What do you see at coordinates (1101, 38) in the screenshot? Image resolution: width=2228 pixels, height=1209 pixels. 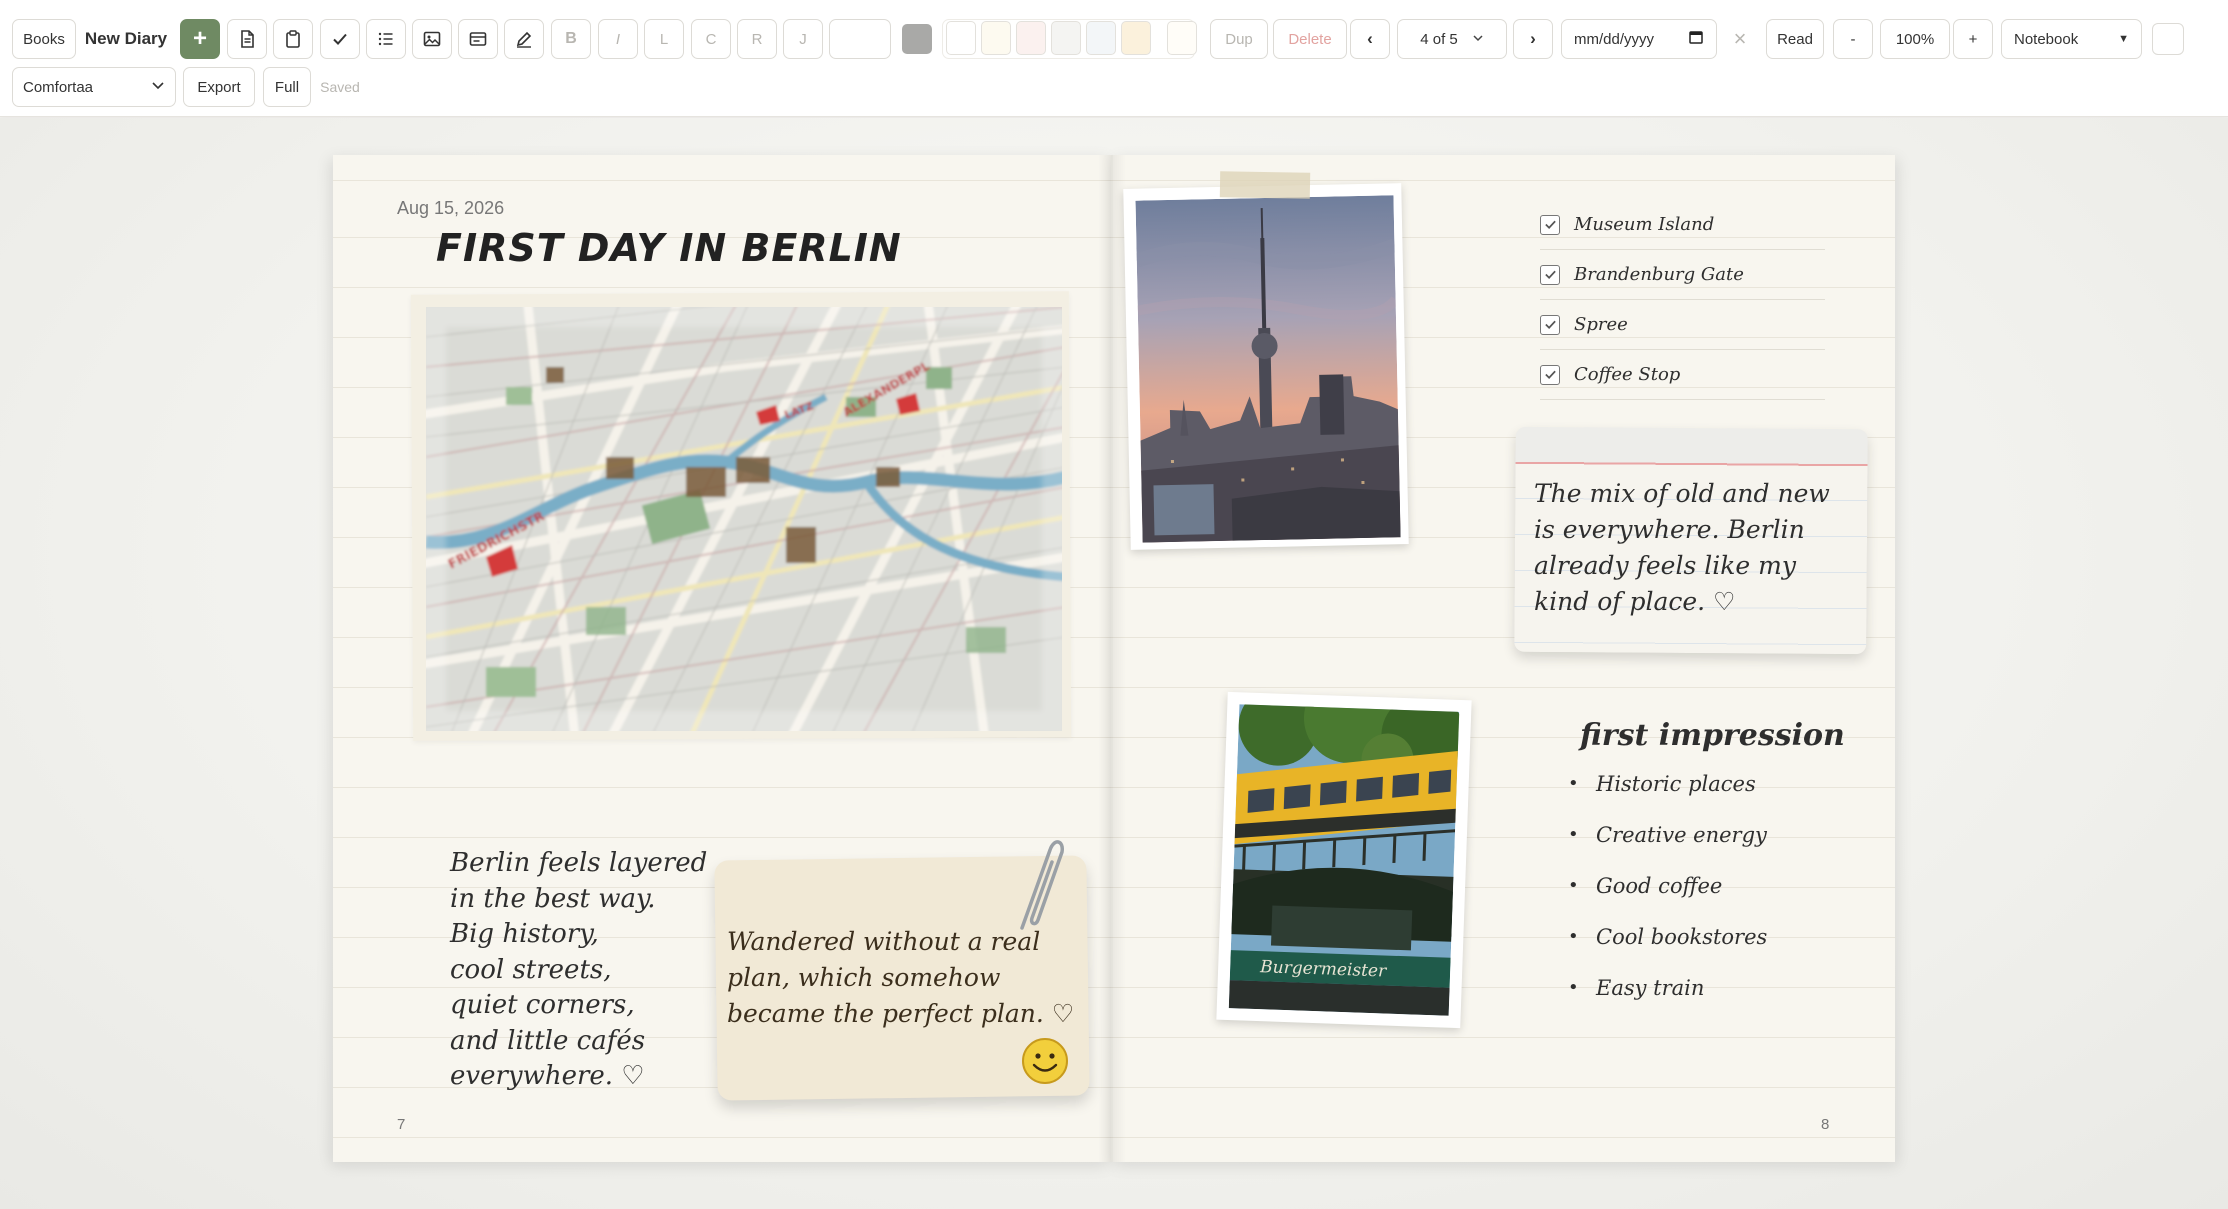 I see `color-swatch-blue` at bounding box center [1101, 38].